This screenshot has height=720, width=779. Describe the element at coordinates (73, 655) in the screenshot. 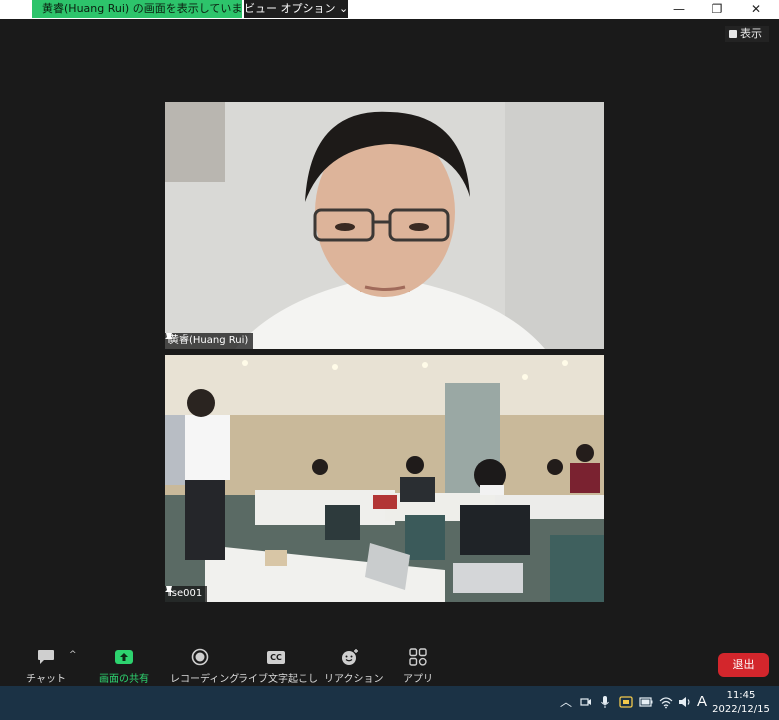

I see `chat-options-caret: ^` at that location.